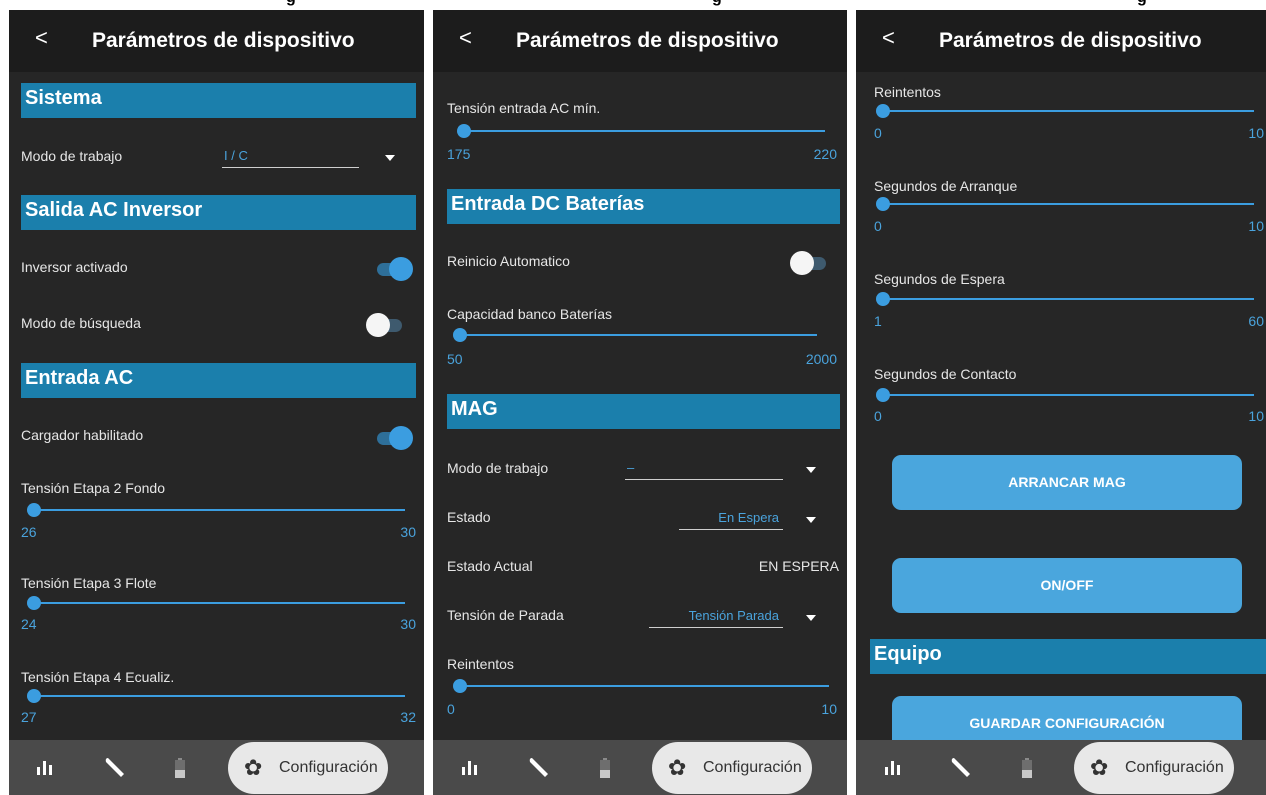 This screenshot has width=1266, height=795. I want to click on busqueda-toggle, so click(386, 325).